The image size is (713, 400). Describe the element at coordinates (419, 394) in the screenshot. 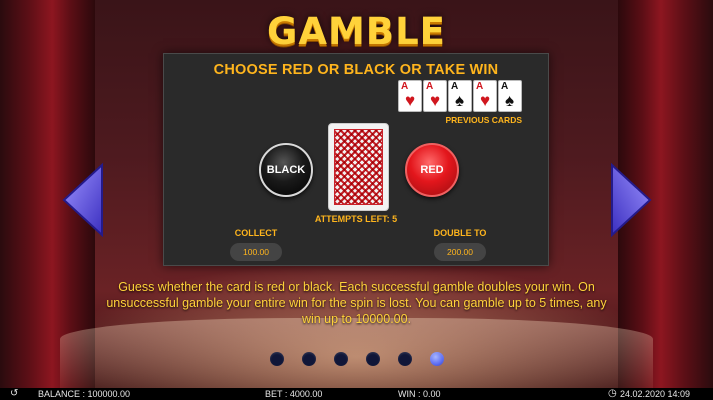

I see `win-display: WIN : 0.00` at that location.